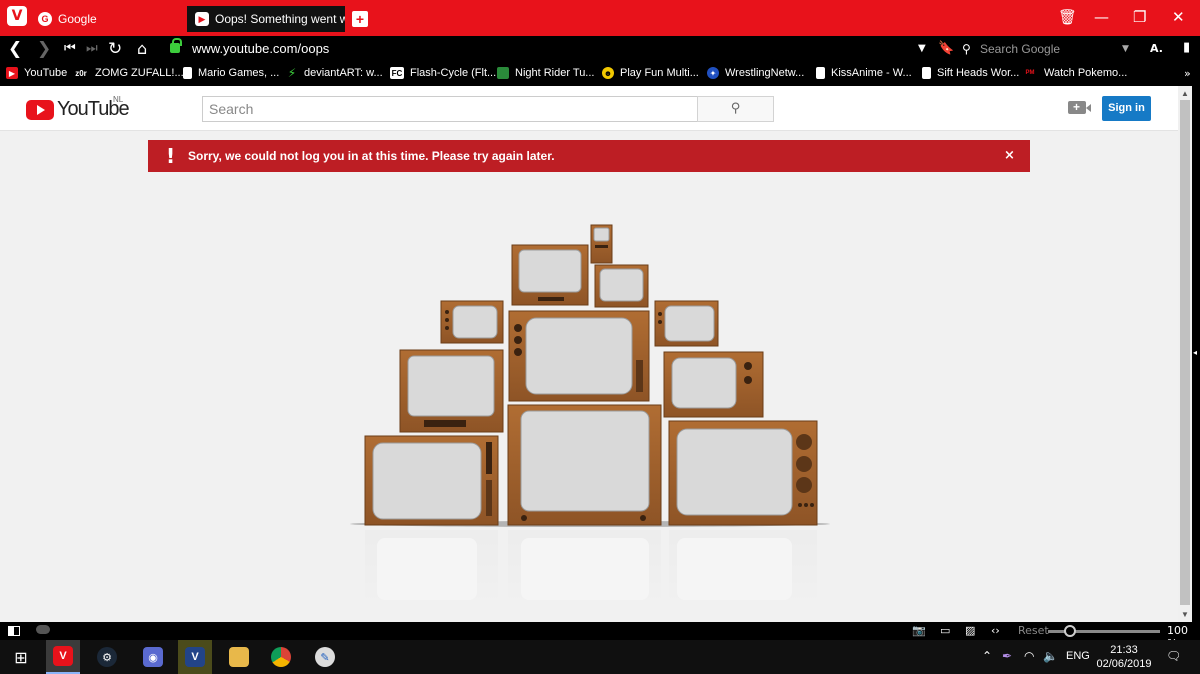 The height and width of the screenshot is (674, 1200). I want to click on taskbar-steam: ⚙, so click(107, 657).